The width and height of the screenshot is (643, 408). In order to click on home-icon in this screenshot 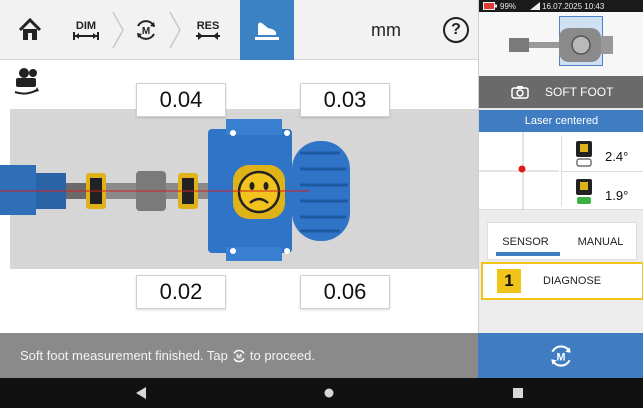, I will do `click(30, 28)`.